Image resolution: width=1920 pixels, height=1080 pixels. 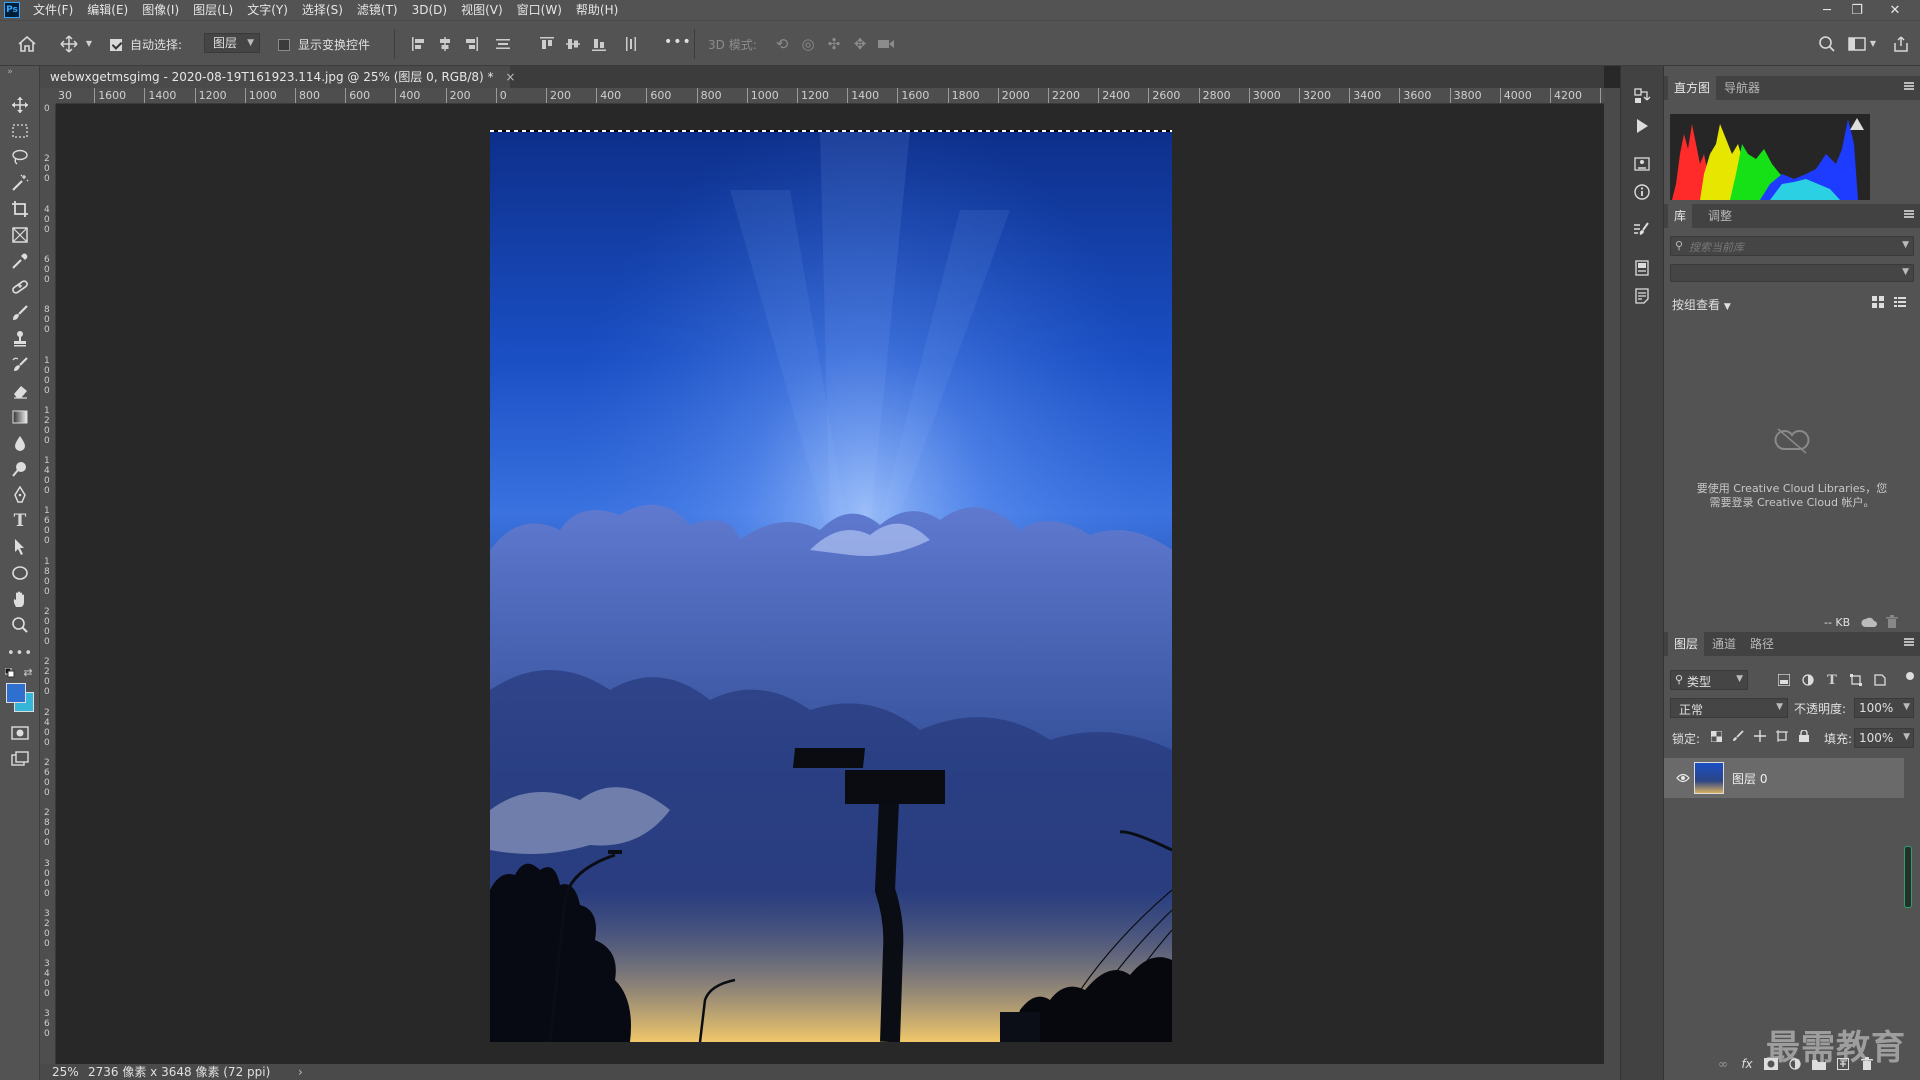 I want to click on filter-adjustment-icon, so click(x=1808, y=680).